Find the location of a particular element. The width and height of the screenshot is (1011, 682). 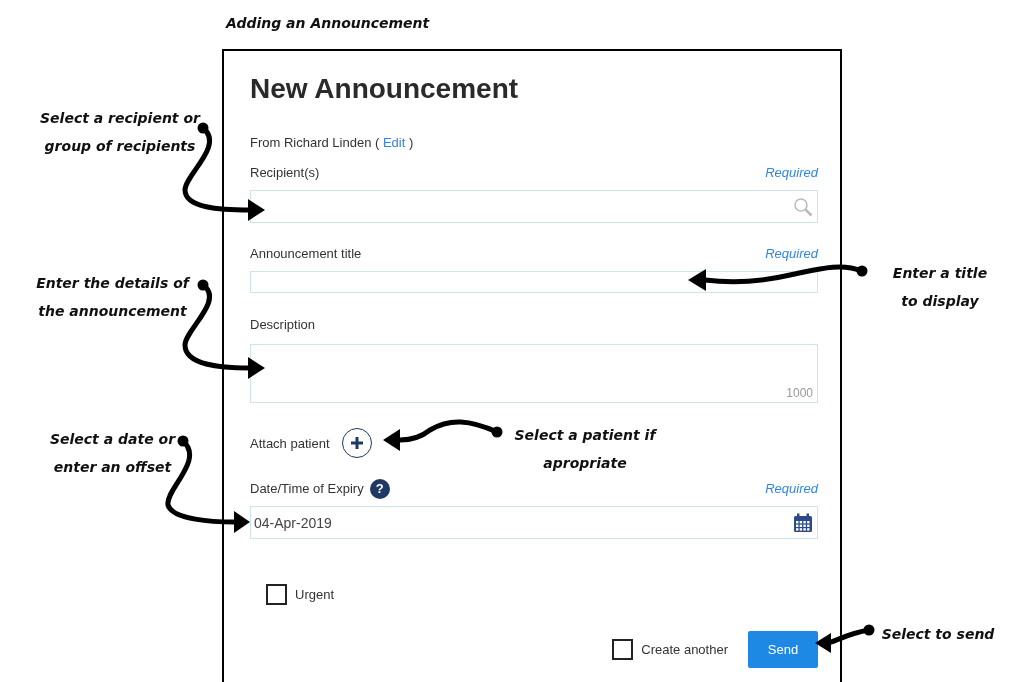

field-label: Description is located at coordinates (283, 325).